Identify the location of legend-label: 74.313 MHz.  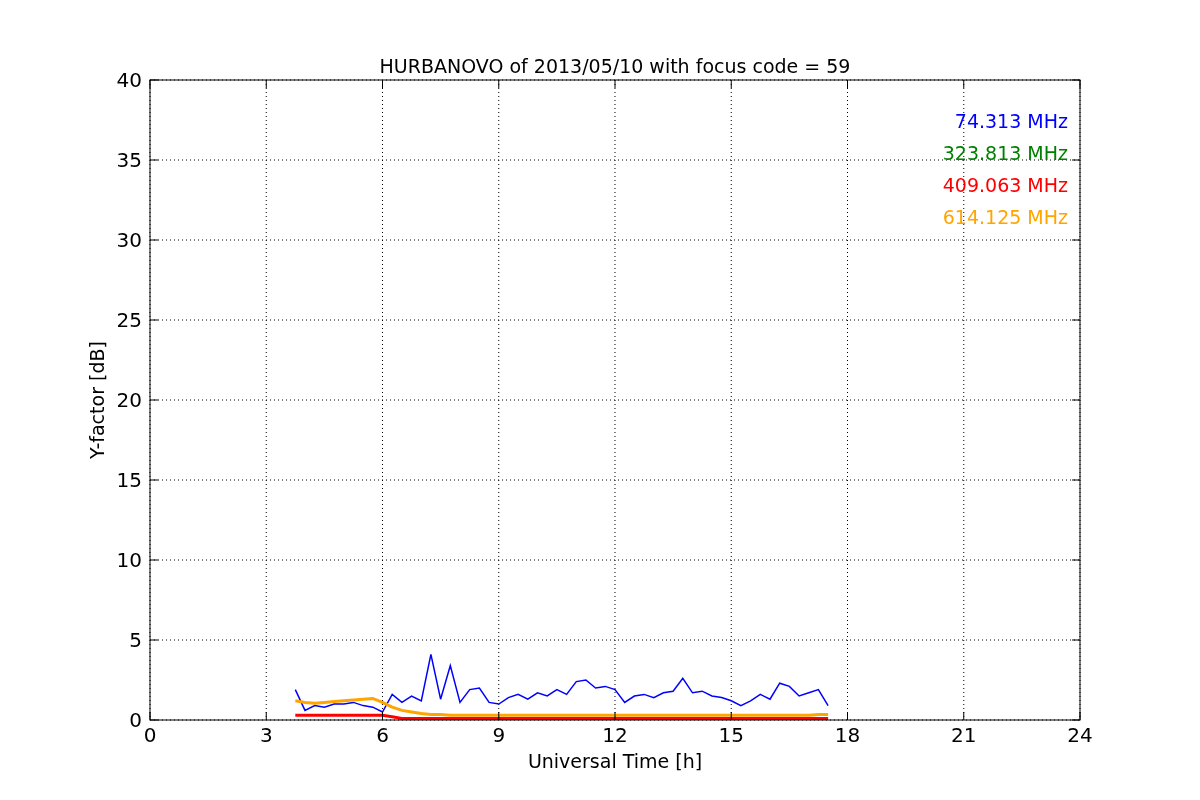
(1011, 121).